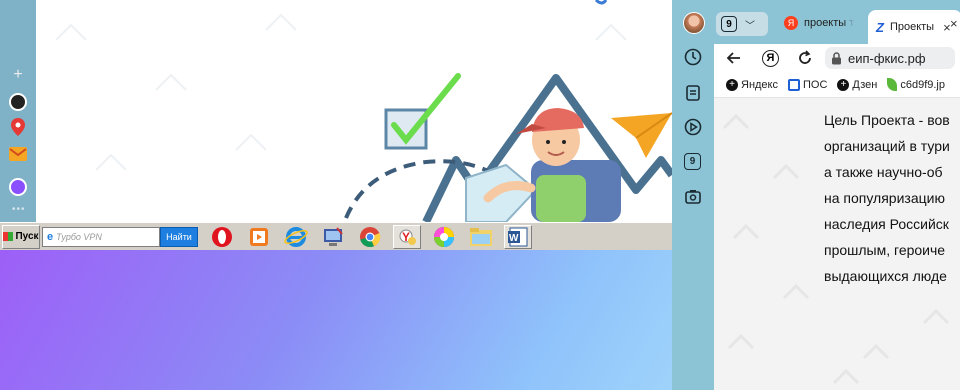  What do you see at coordinates (815, 84) in the screenshot?
I see `bookmark-label: ПОС` at bounding box center [815, 84].